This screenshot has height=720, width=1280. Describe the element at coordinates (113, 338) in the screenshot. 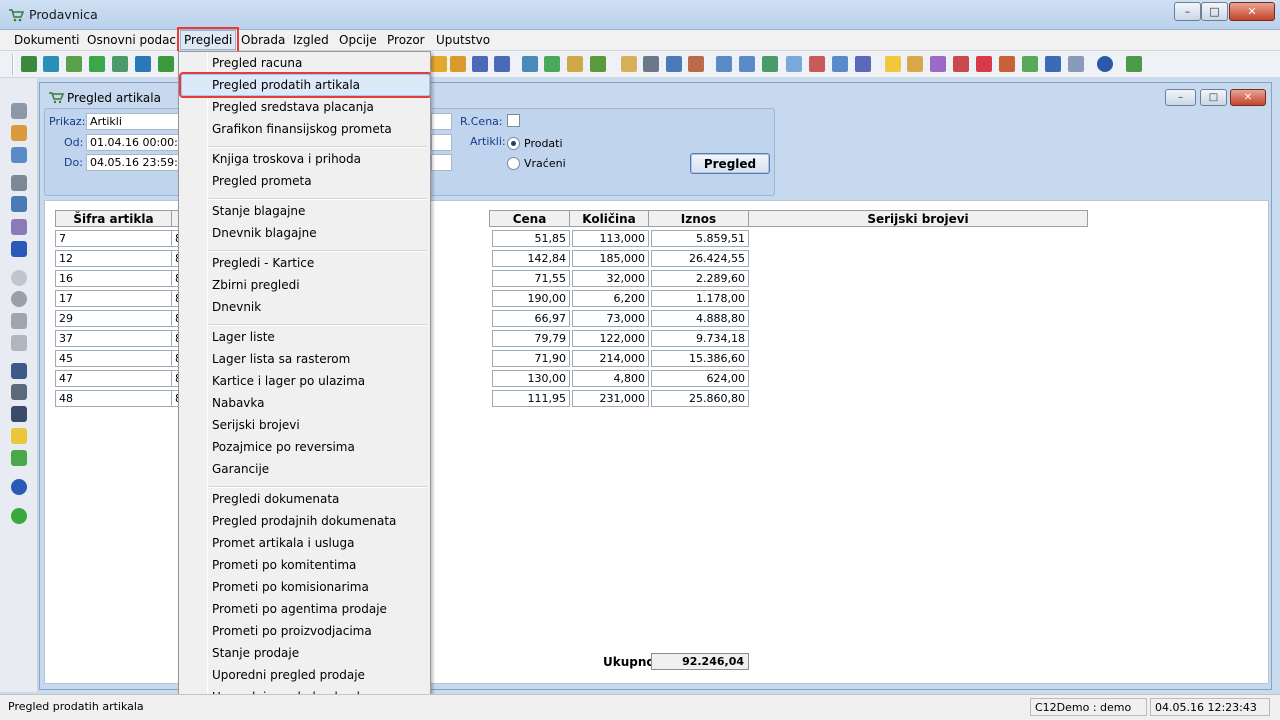

I see `cell-sifra: 37` at that location.